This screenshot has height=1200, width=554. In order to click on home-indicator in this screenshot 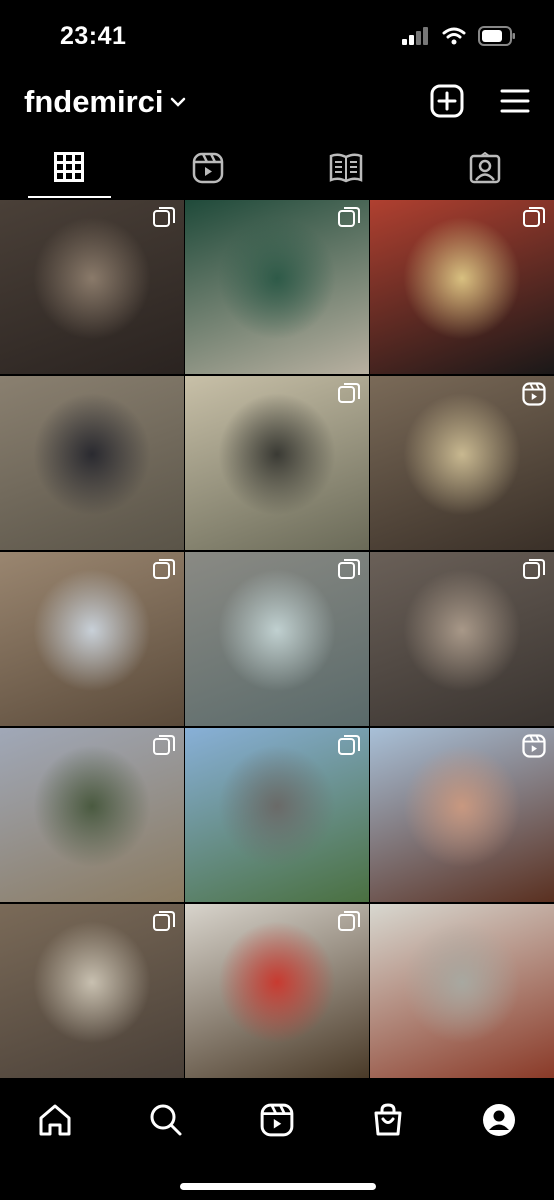, I will do `click(278, 1186)`.